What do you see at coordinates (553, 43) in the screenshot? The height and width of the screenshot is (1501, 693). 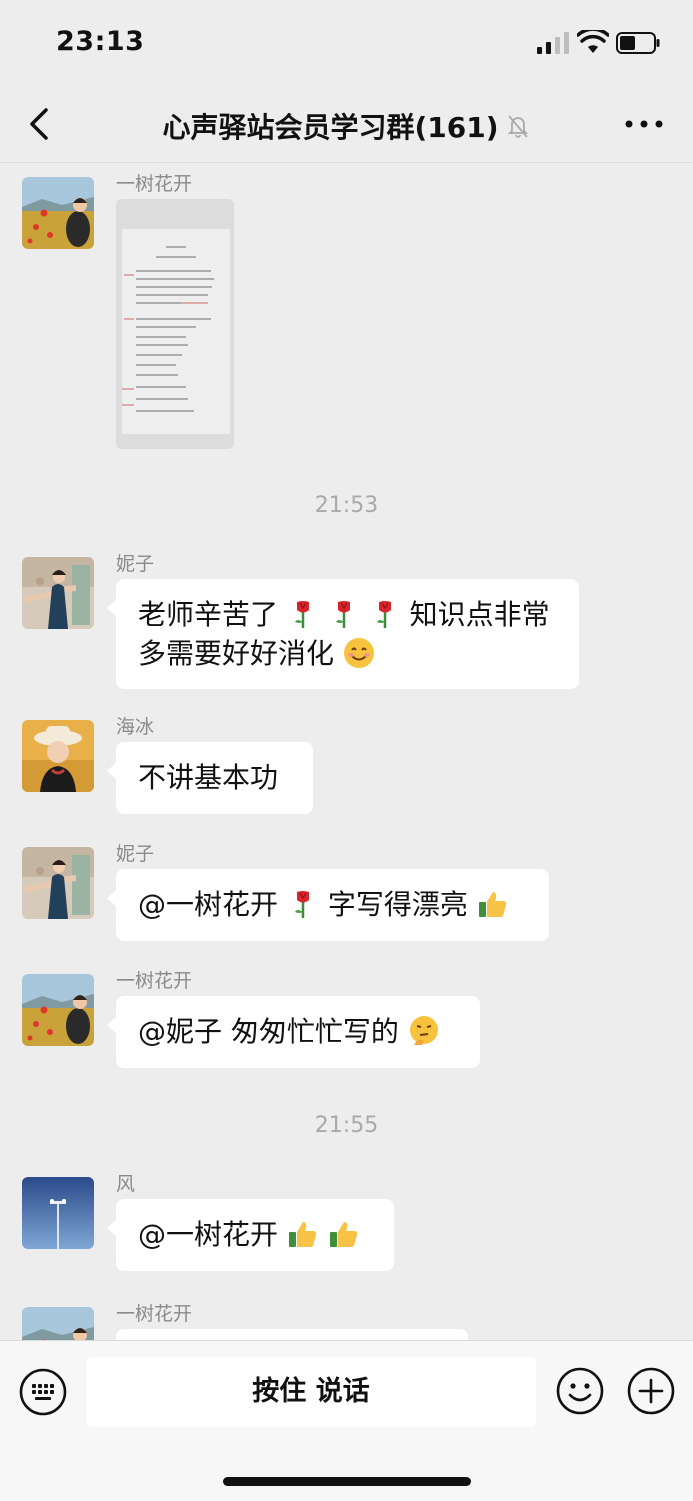 I see `cellular-signal-icon` at bounding box center [553, 43].